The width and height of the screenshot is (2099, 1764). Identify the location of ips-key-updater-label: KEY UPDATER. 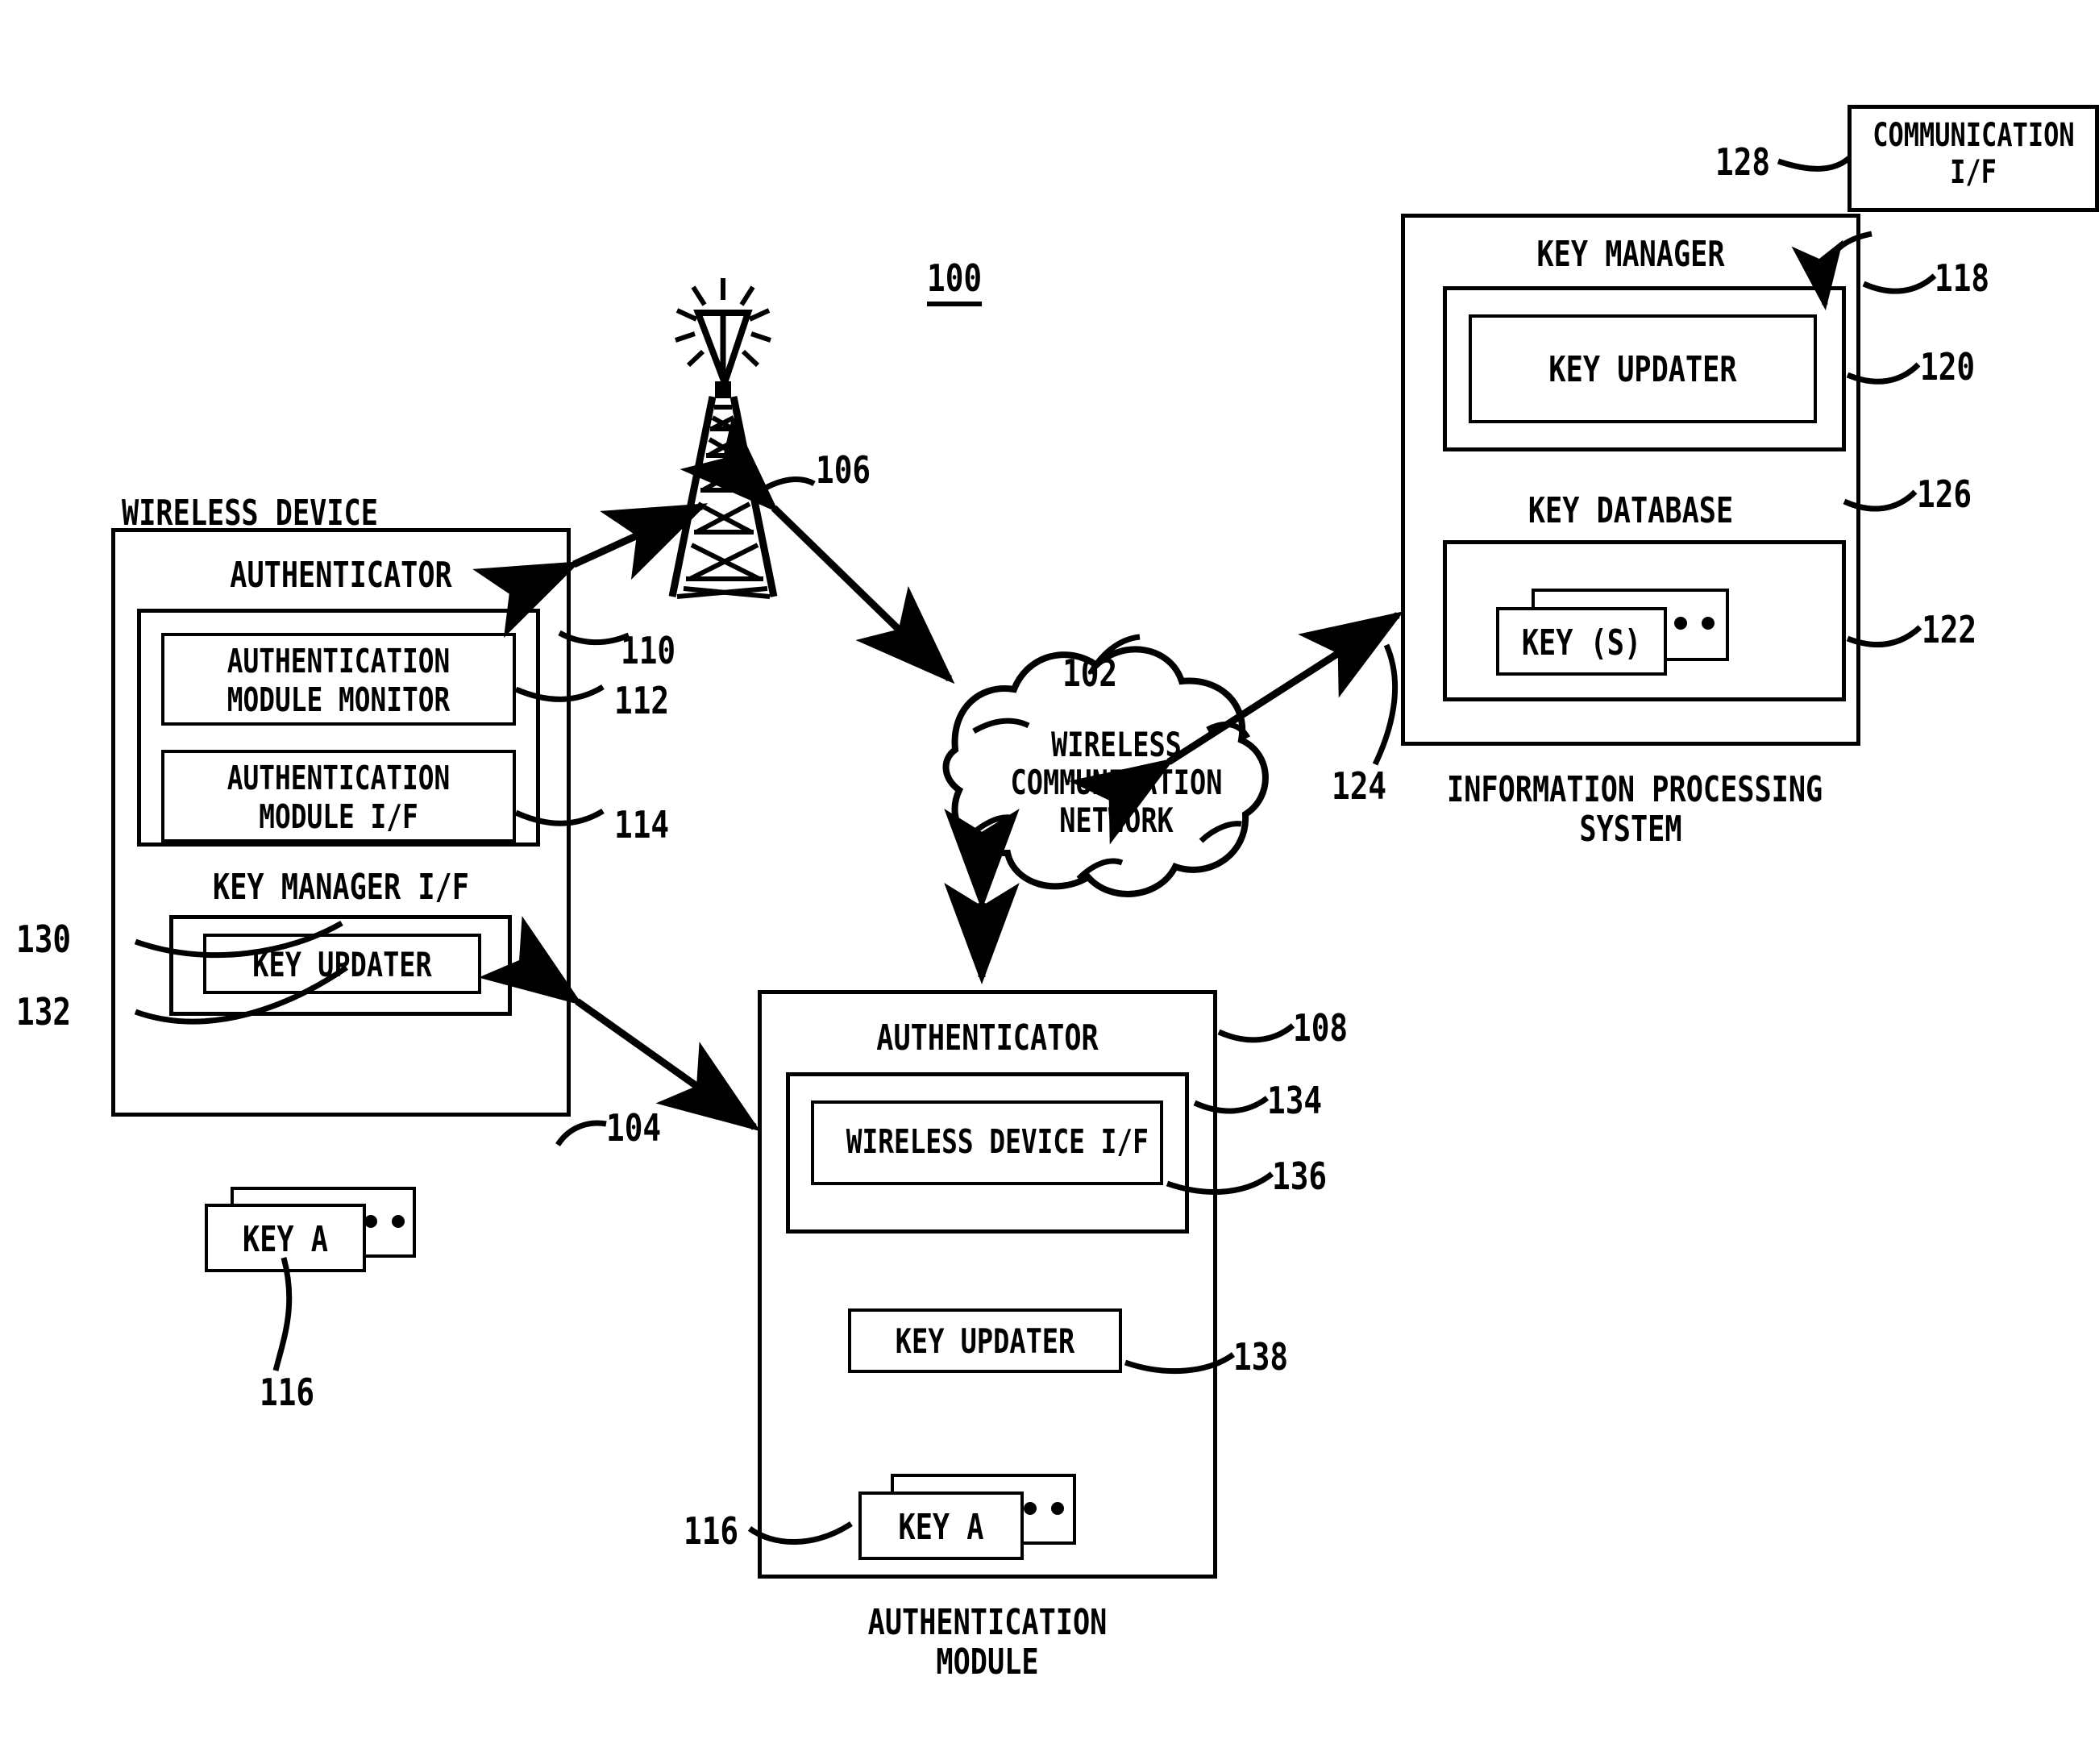
(1642, 369).